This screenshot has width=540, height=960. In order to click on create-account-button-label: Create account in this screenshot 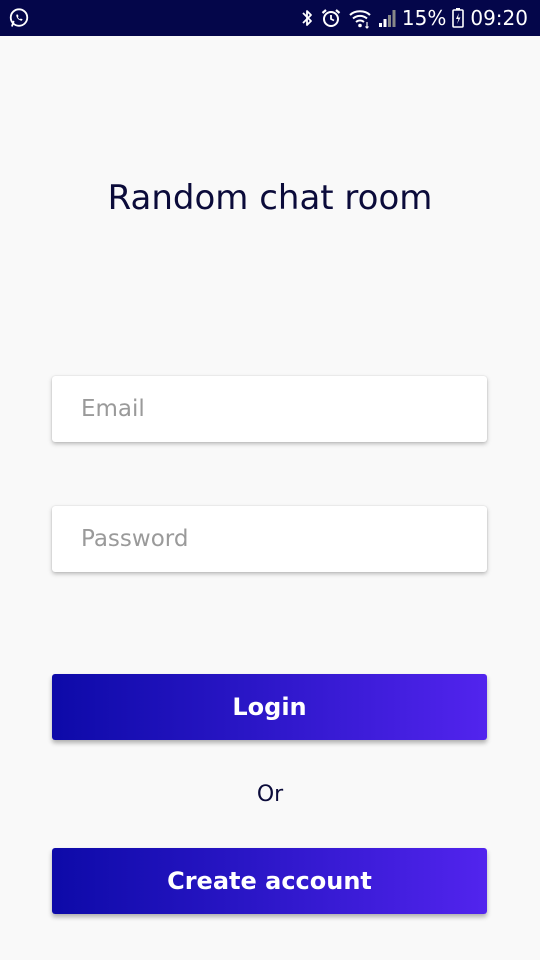, I will do `click(269, 881)`.